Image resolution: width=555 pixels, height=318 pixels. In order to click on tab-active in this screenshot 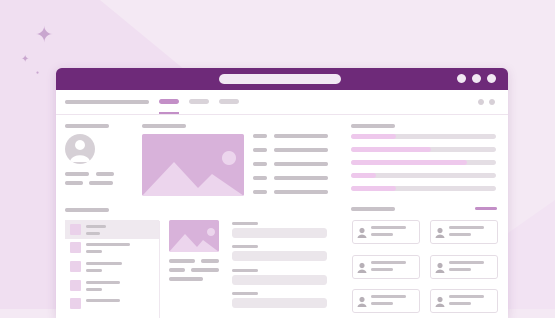, I will do `click(169, 101)`.